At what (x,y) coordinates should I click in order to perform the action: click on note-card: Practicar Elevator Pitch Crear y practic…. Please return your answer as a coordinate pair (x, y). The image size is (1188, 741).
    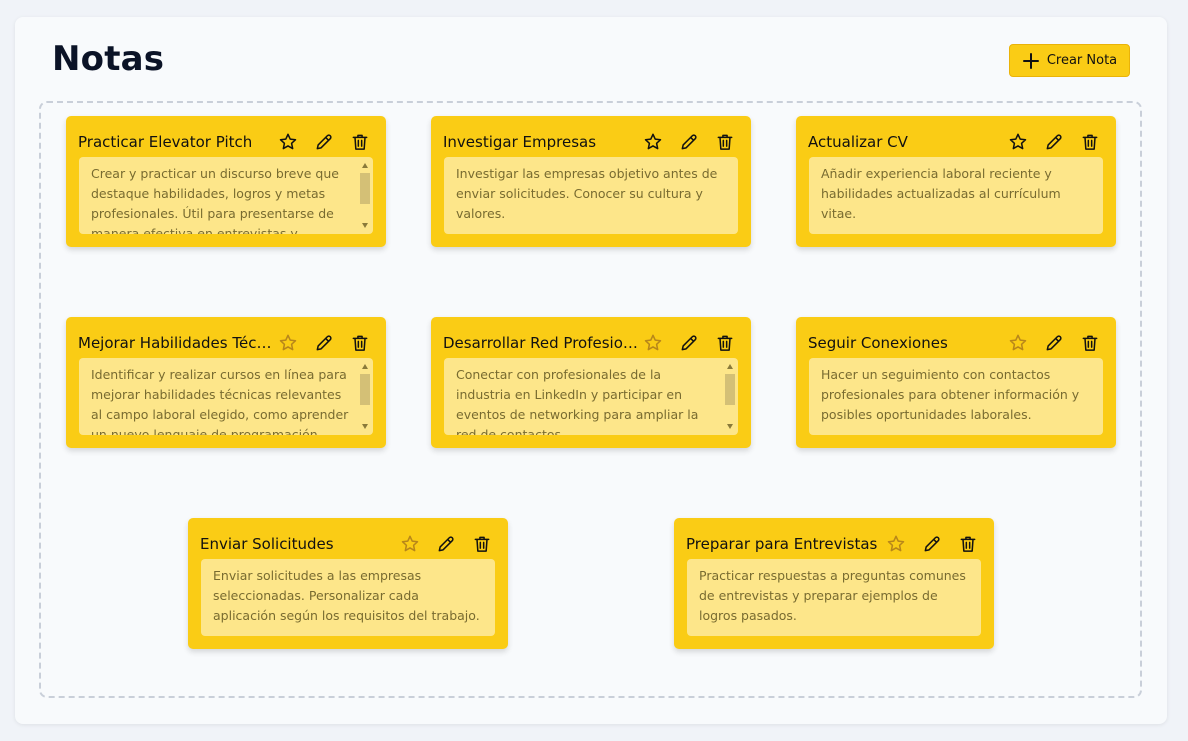
    Looking at the image, I should click on (226, 181).